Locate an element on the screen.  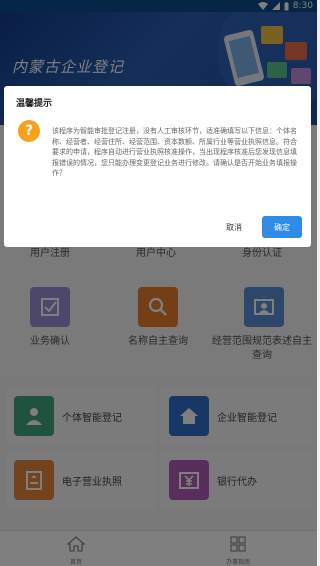
dialog-title: 温馨提示 is located at coordinates (34, 104).